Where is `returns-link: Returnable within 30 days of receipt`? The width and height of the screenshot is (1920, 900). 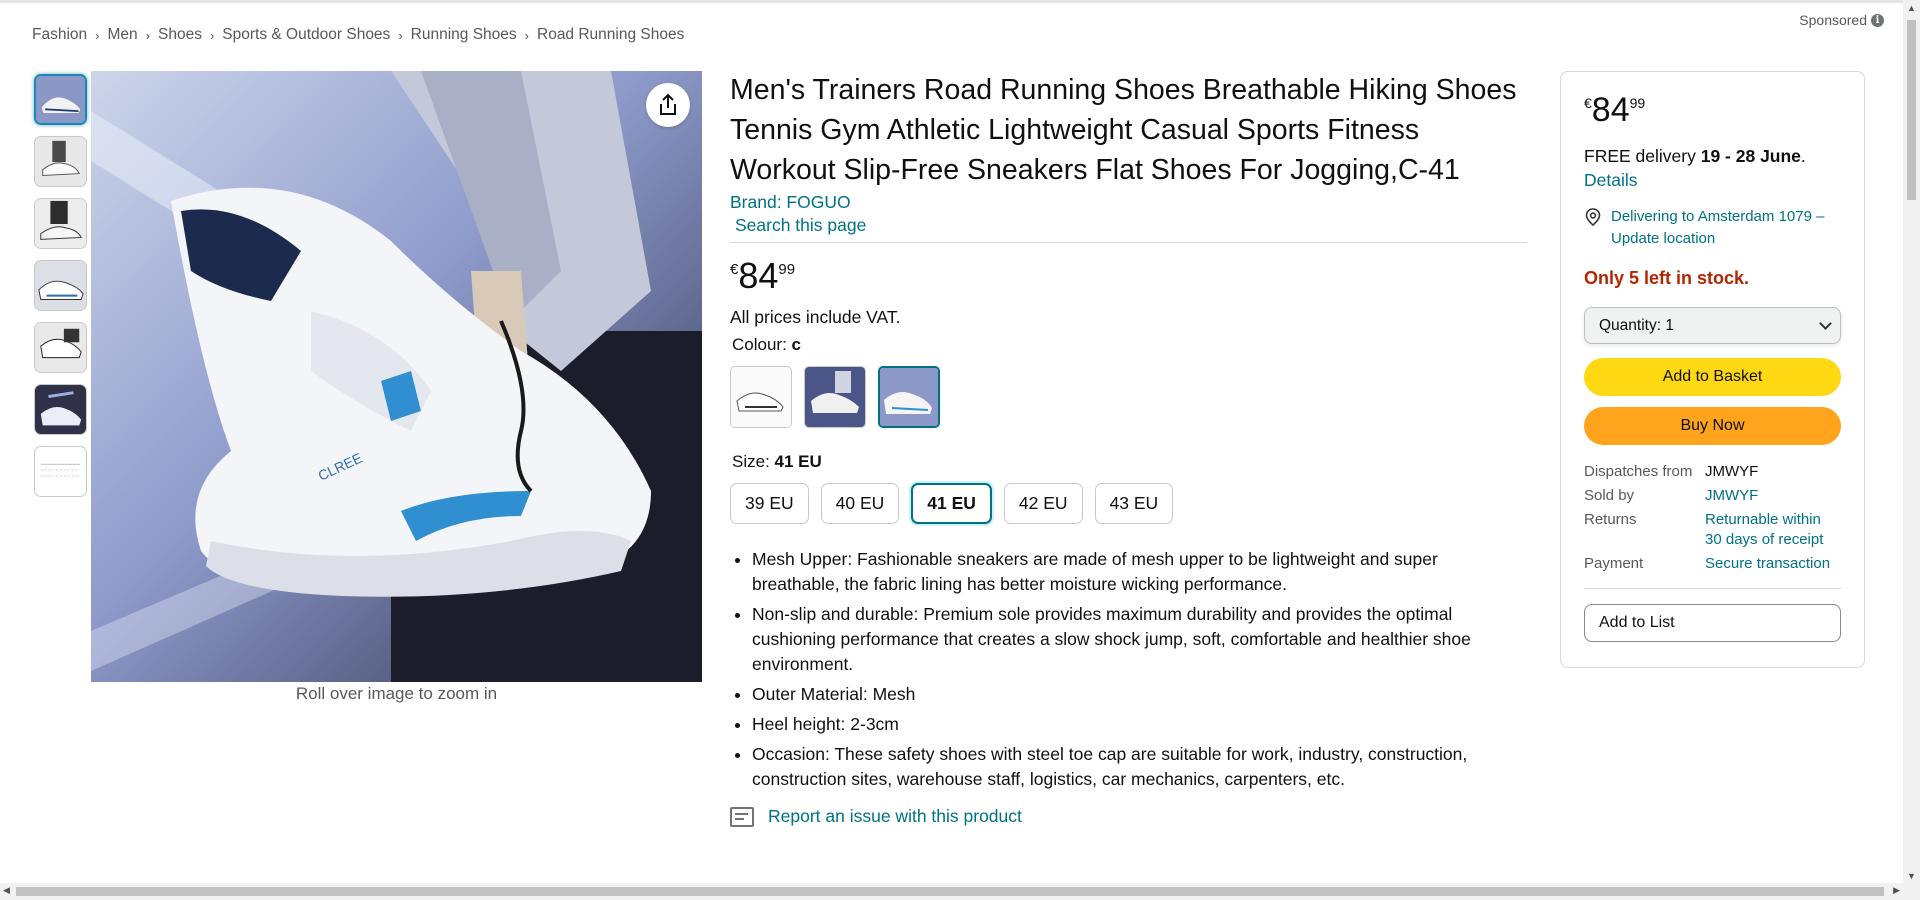 returns-link: Returnable within 30 days of receipt is located at coordinates (1773, 530).